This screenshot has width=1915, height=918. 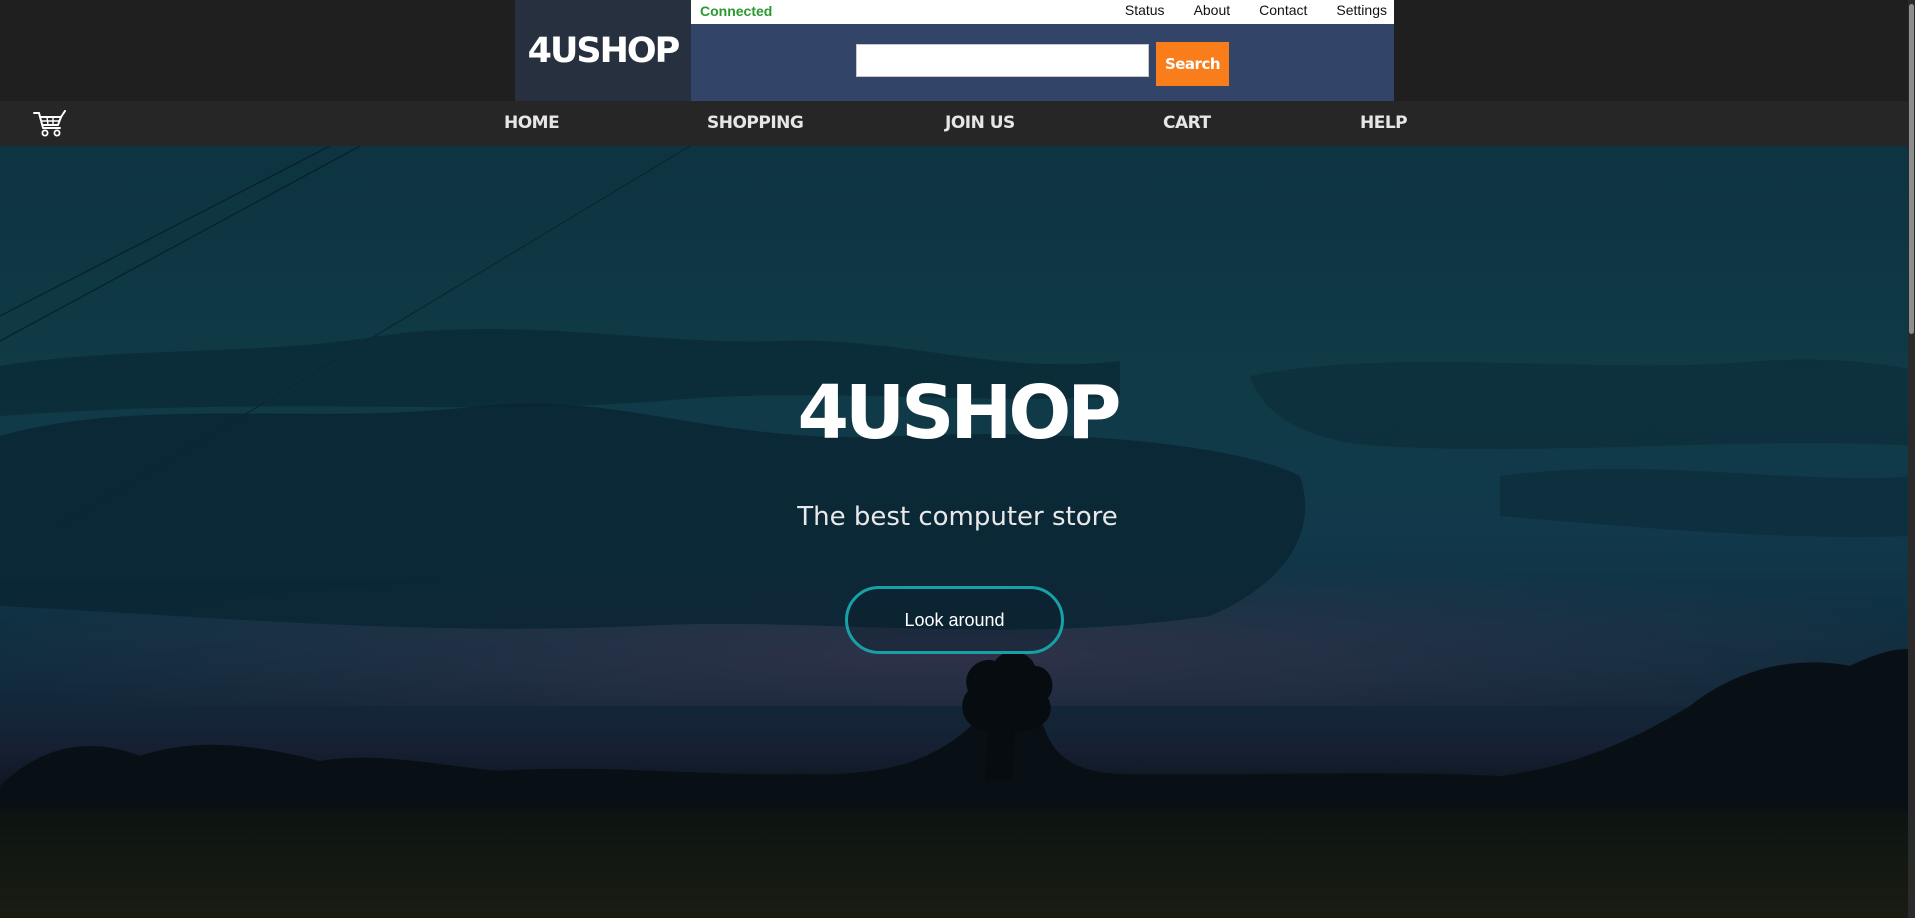 What do you see at coordinates (1911, 169) in the screenshot?
I see `scrollbar-thumb` at bounding box center [1911, 169].